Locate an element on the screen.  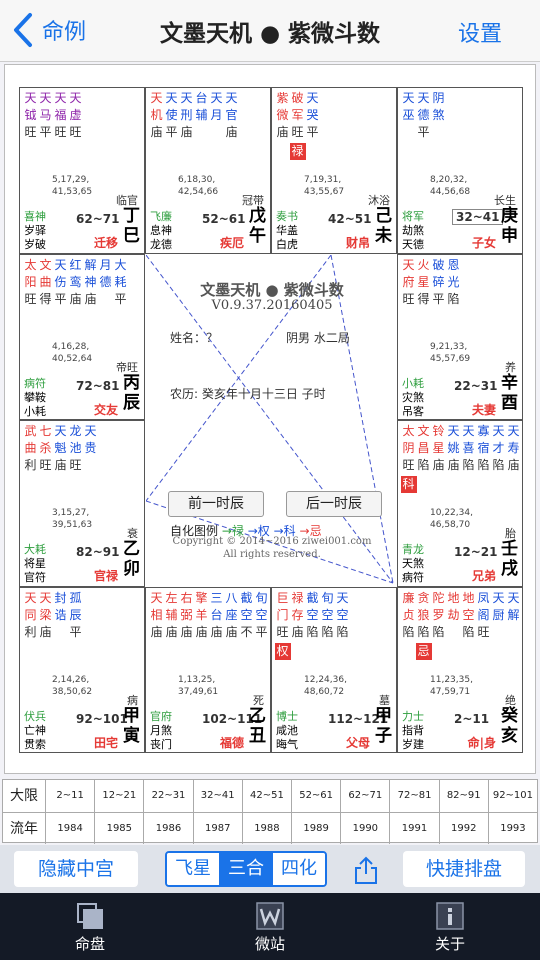
tab-weizhan: 微站 is located at coordinates (270, 926).